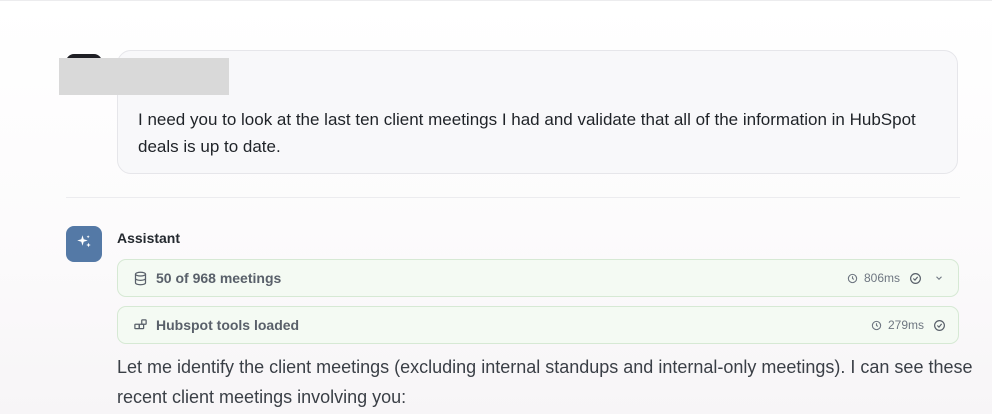  Describe the element at coordinates (140, 278) in the screenshot. I see `database-icon` at that location.